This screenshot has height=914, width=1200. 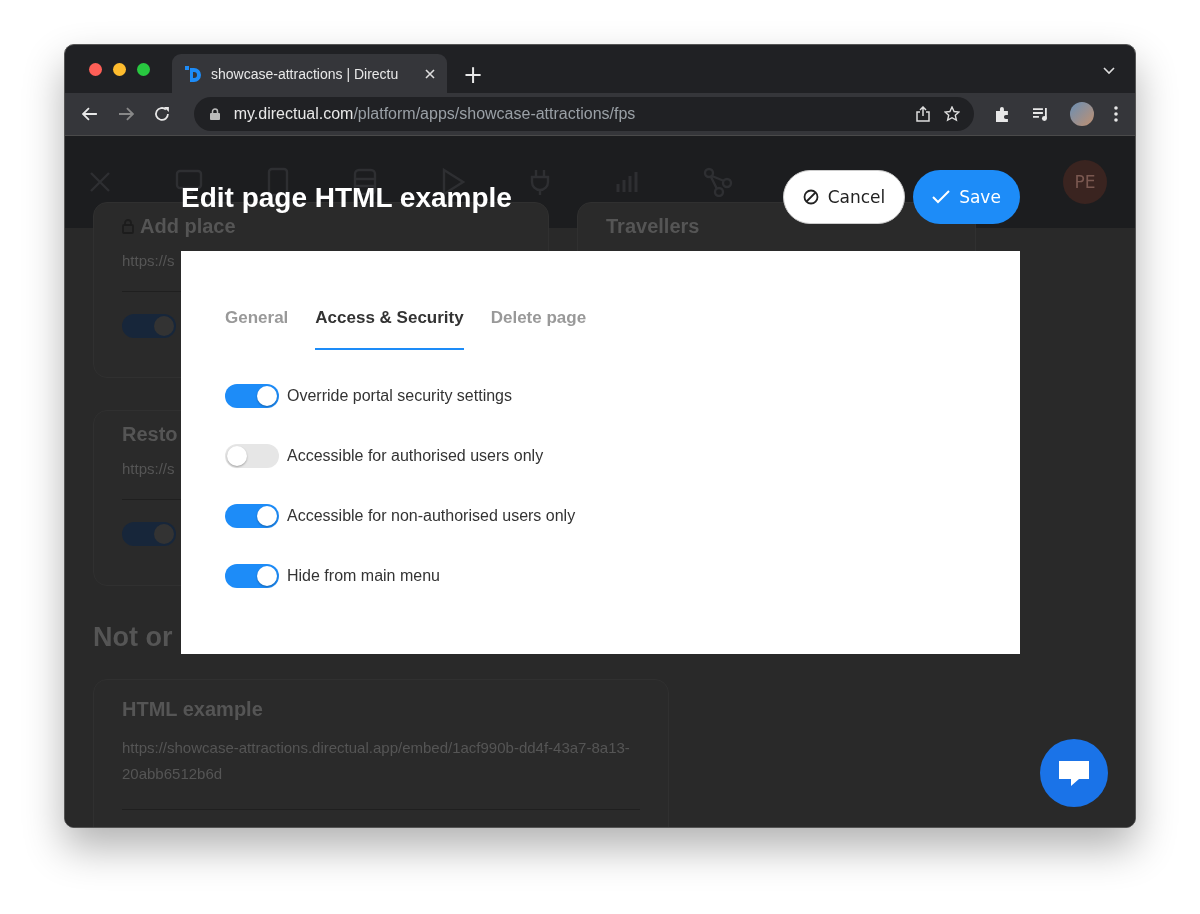 I want to click on chevron-down-icon, so click(x=1109, y=71).